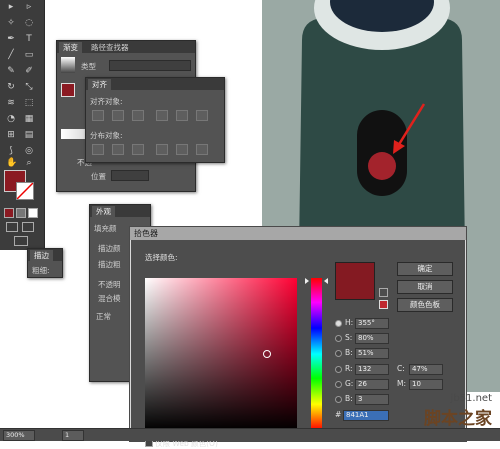 The width and height of the screenshot is (500, 449). What do you see at coordinates (28, 227) in the screenshot?
I see `draw-behind-icon` at bounding box center [28, 227].